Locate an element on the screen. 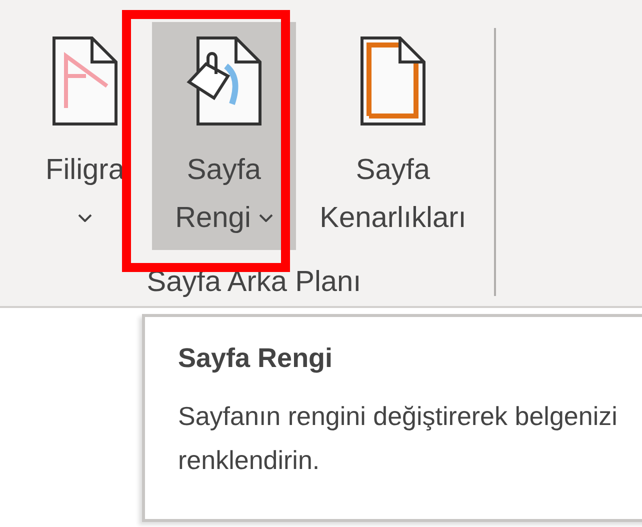 The width and height of the screenshot is (642, 527). tooltip-title: Sayfa Rengi is located at coordinates (256, 358).